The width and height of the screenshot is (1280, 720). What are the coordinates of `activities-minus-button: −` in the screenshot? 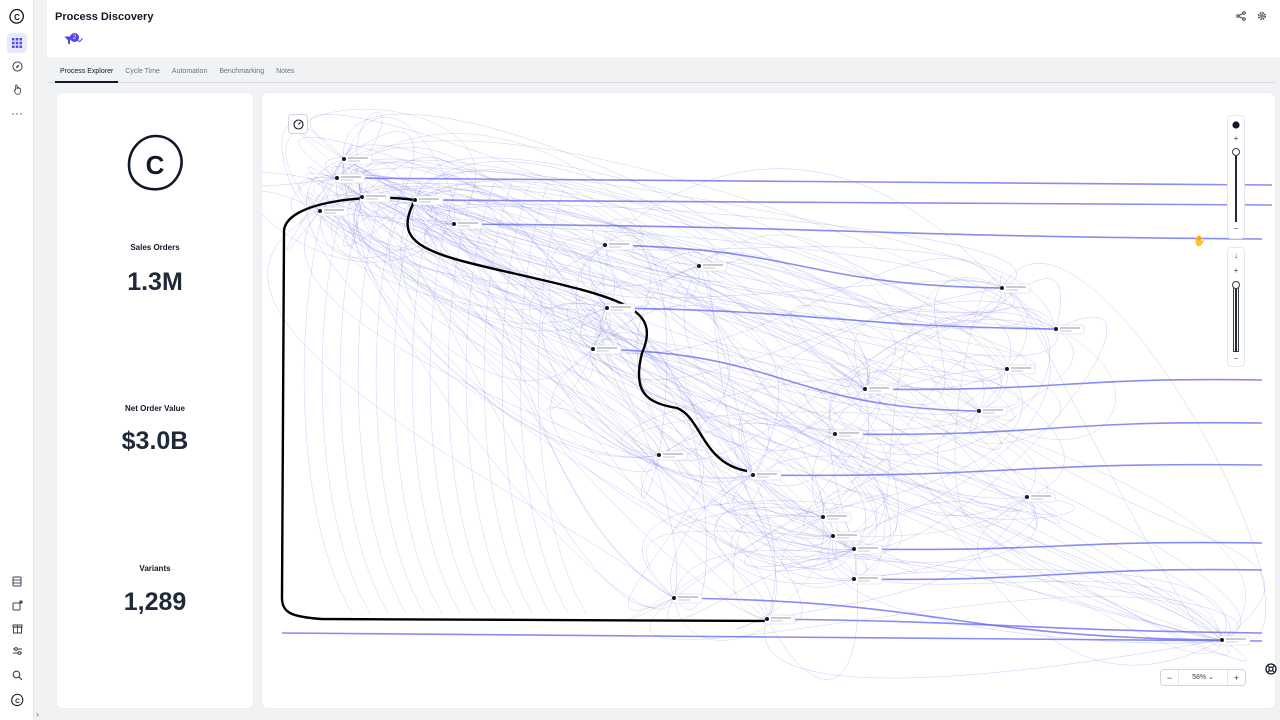 It's located at (1236, 228).